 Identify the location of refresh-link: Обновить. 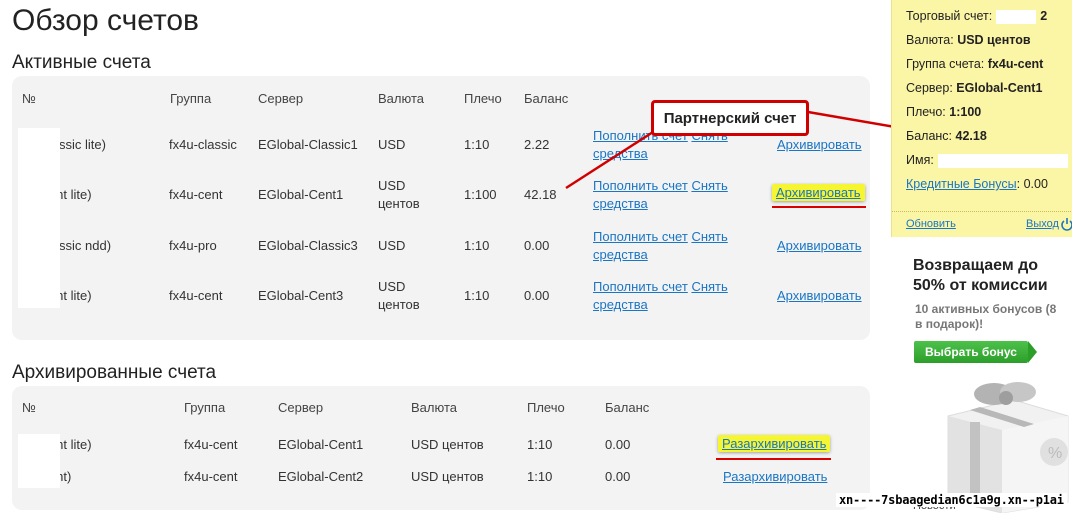
(931, 224).